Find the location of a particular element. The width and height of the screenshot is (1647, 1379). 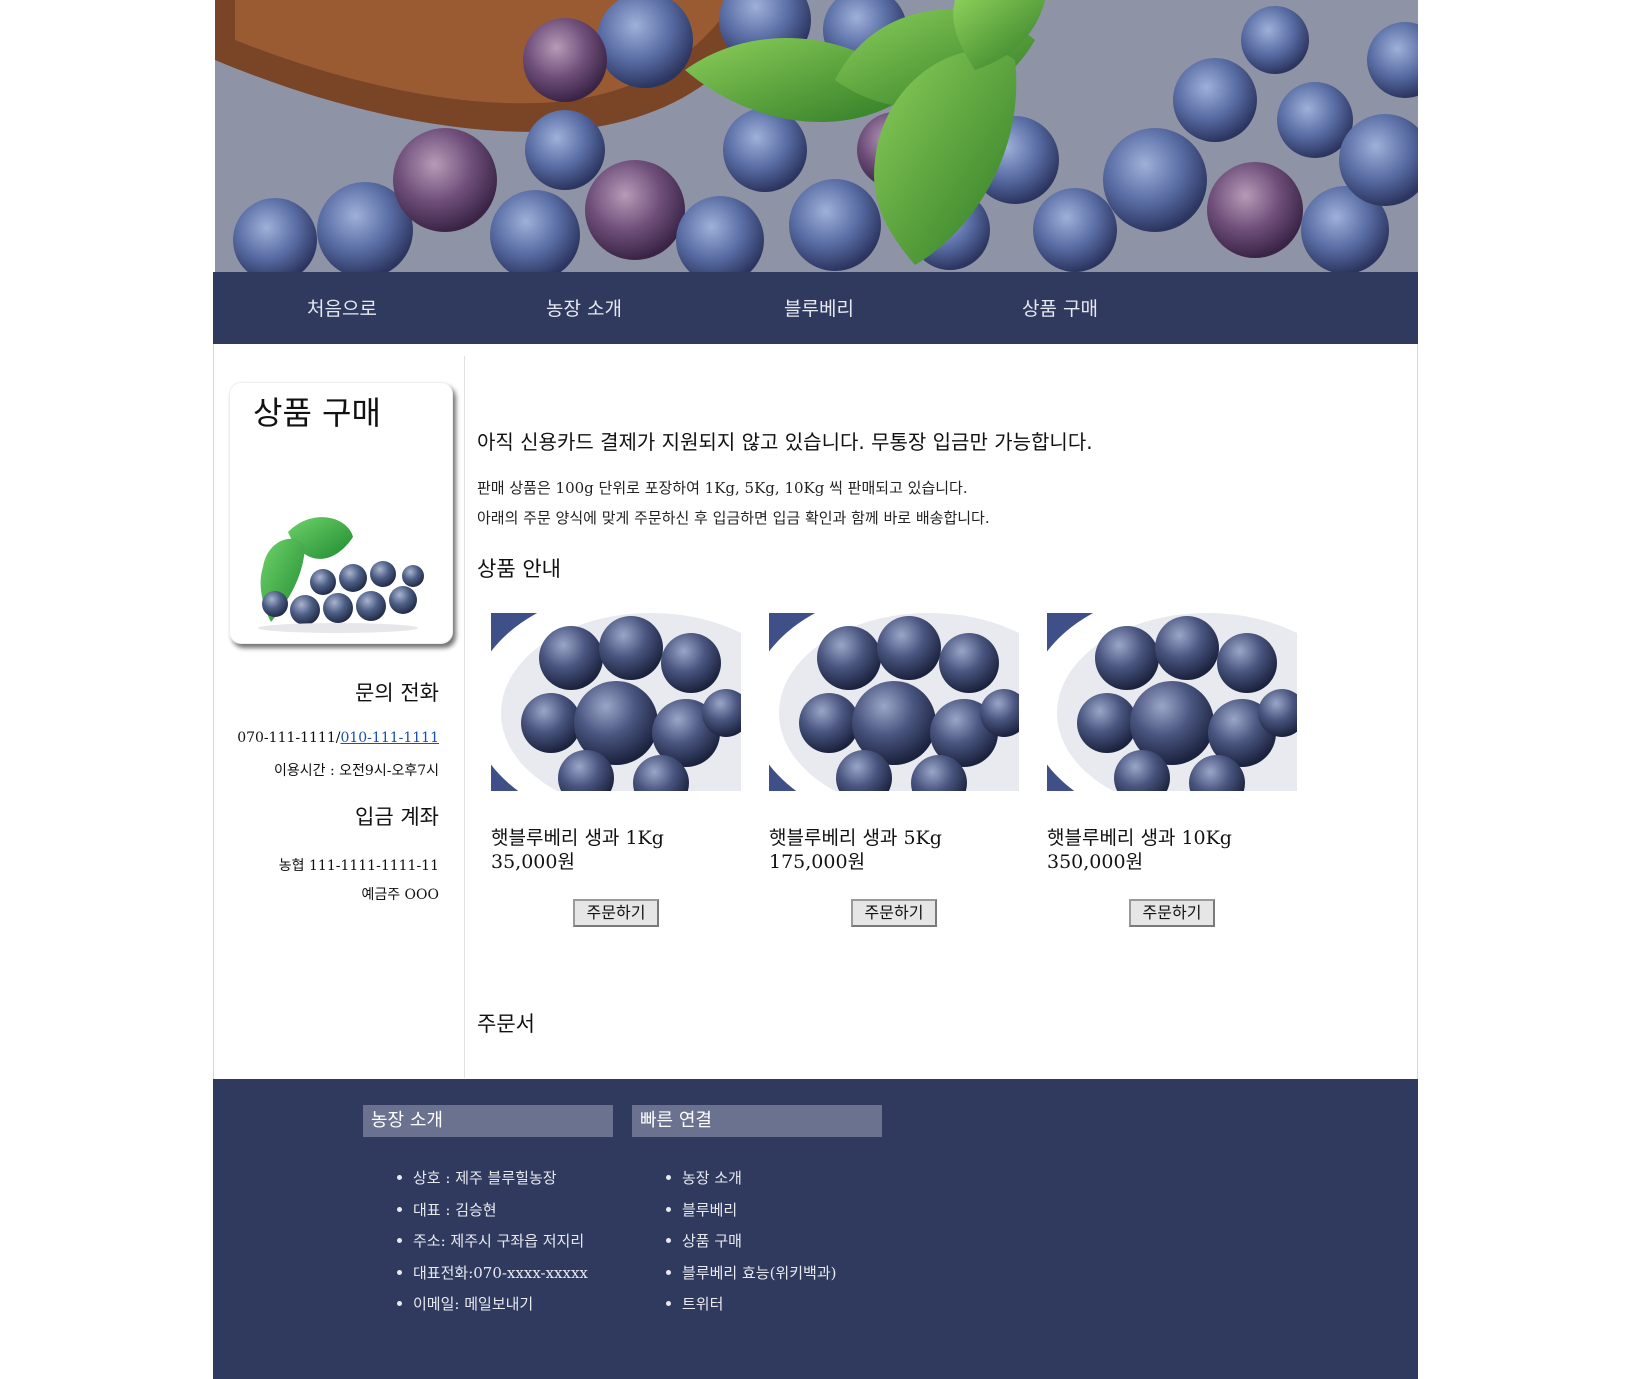

phone-link: 010-111-1111 is located at coordinates (389, 738).